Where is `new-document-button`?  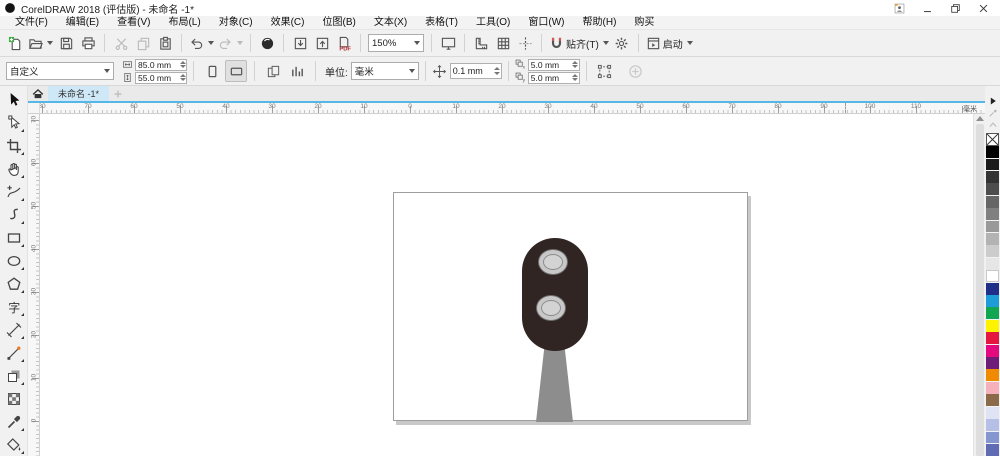 new-document-button is located at coordinates (15, 43).